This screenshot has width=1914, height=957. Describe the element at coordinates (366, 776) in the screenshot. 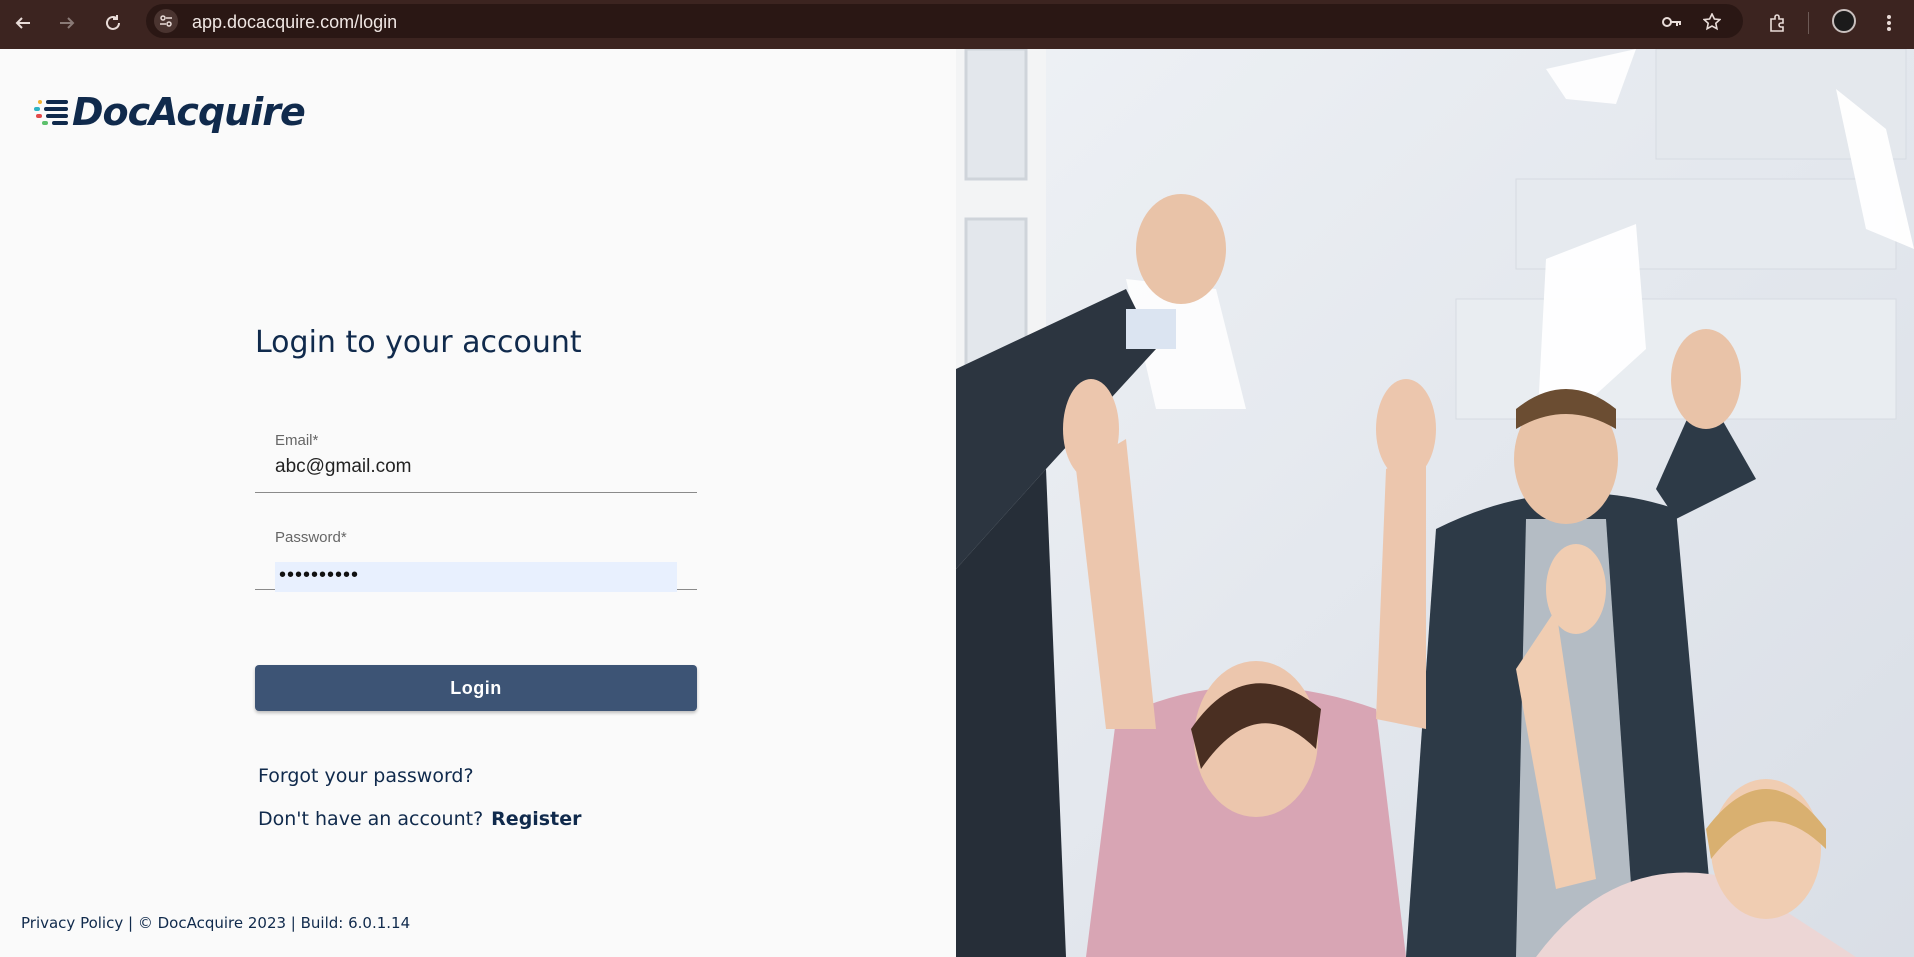

I see `forgot-password-link: Forgot your password?` at that location.